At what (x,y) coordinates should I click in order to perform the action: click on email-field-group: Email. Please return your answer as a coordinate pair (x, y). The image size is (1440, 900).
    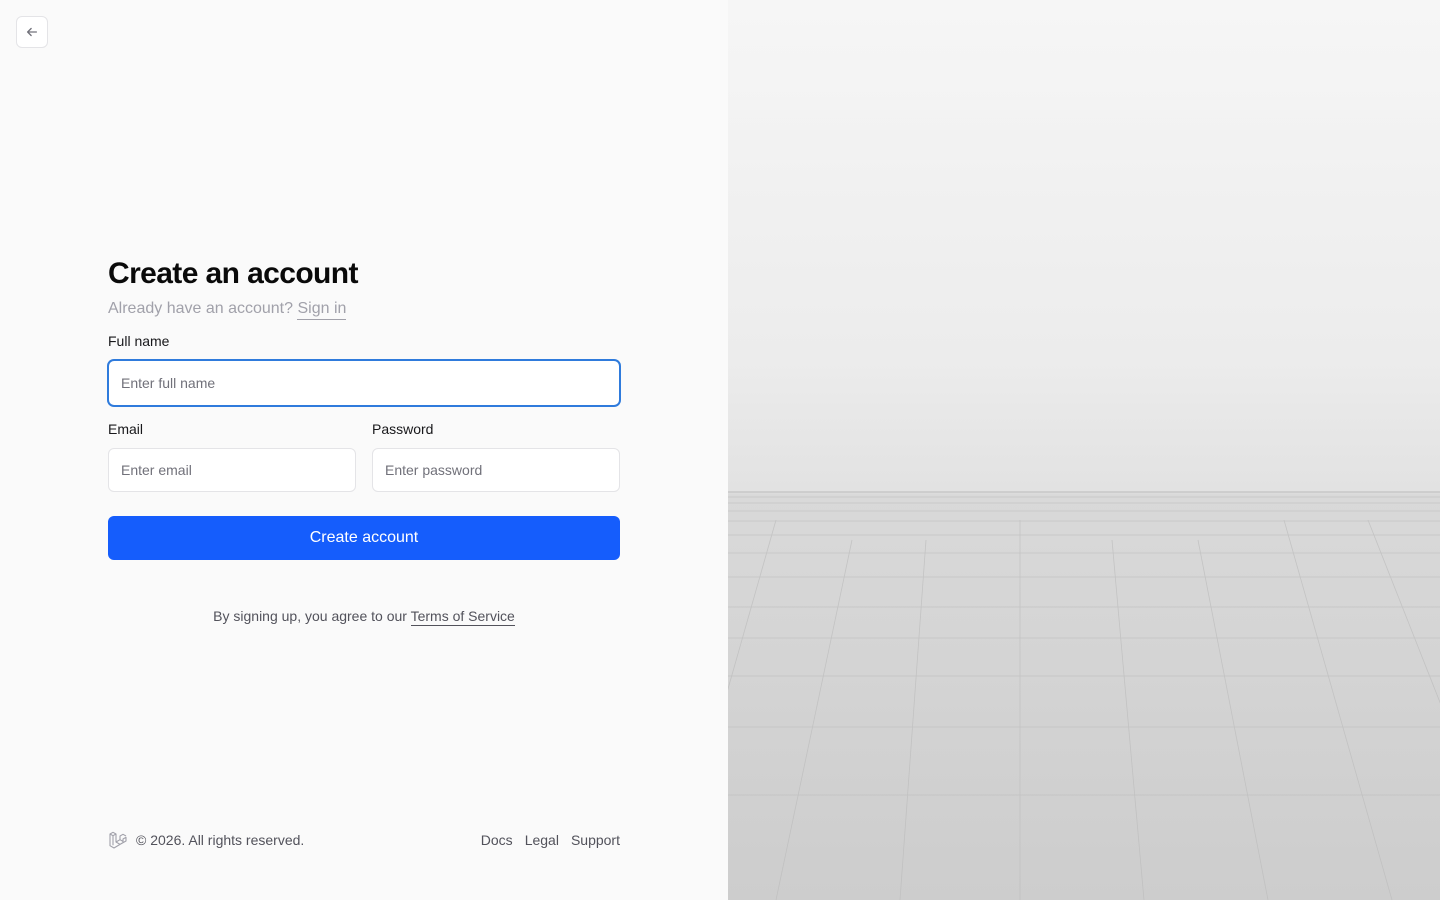
    Looking at the image, I should click on (232, 456).